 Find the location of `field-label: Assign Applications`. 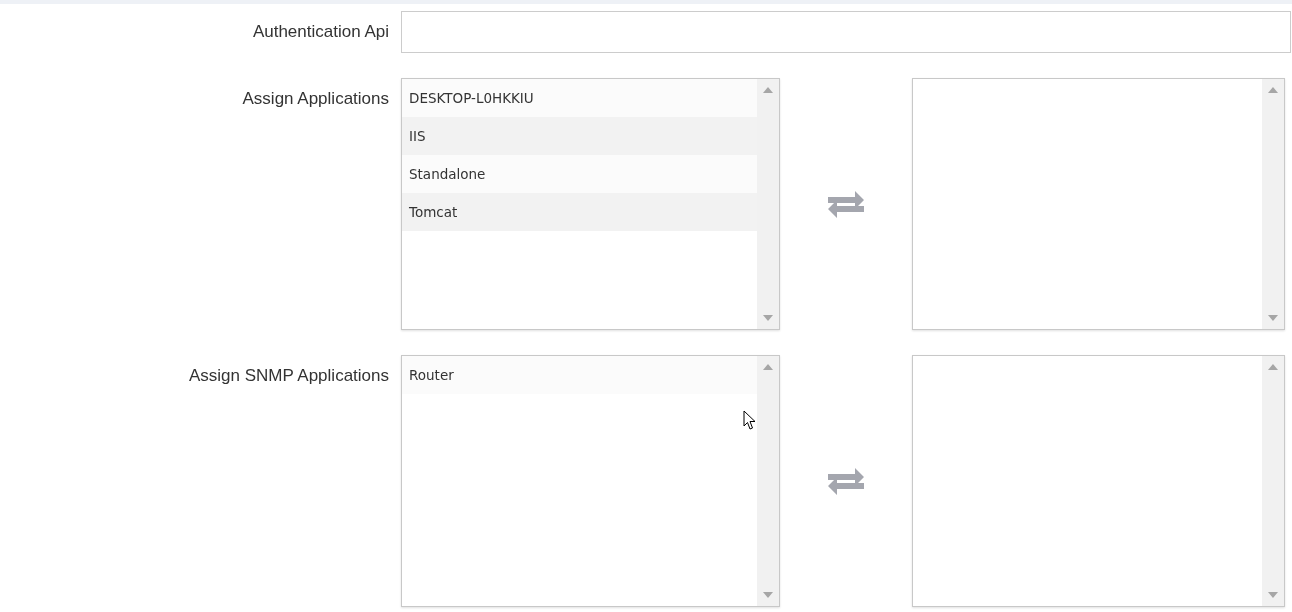

field-label: Assign Applications is located at coordinates (315, 99).